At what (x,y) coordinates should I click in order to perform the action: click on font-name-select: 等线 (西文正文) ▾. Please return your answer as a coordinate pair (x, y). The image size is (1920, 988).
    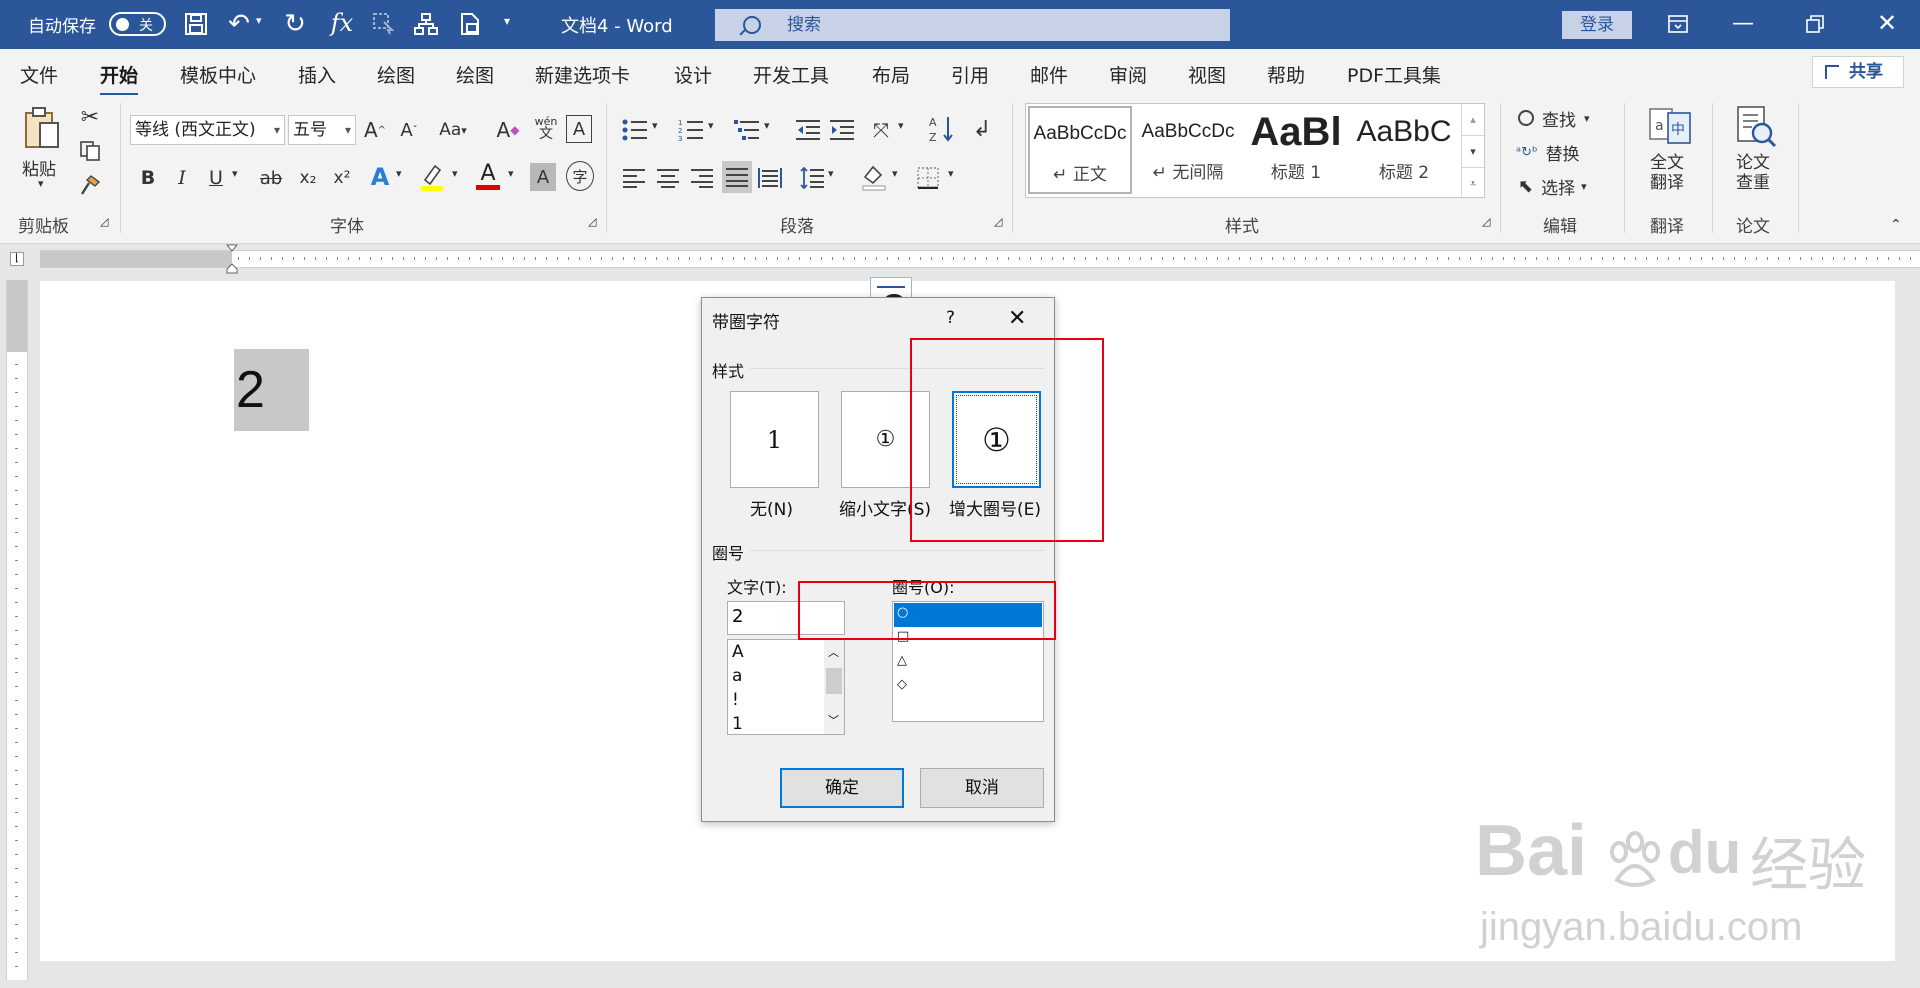
    Looking at the image, I should click on (207, 130).